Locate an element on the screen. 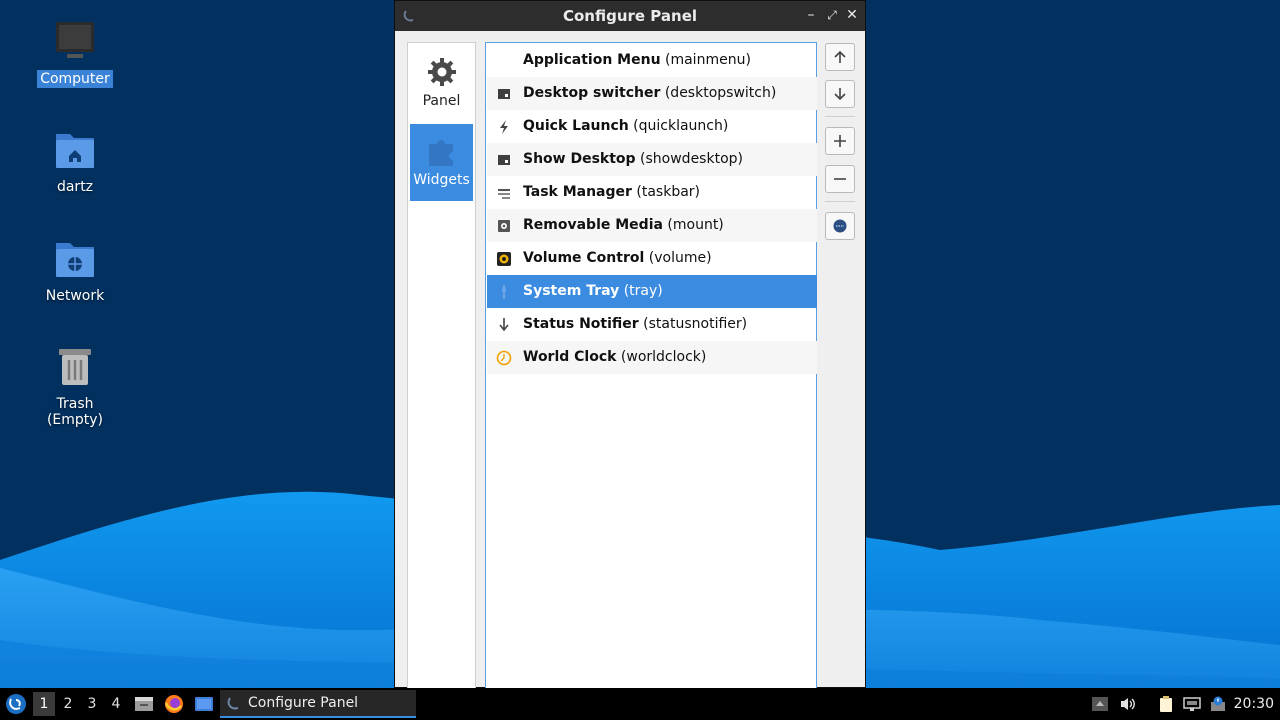 The height and width of the screenshot is (720, 1280). widget-name: Volume Control is located at coordinates (584, 258).